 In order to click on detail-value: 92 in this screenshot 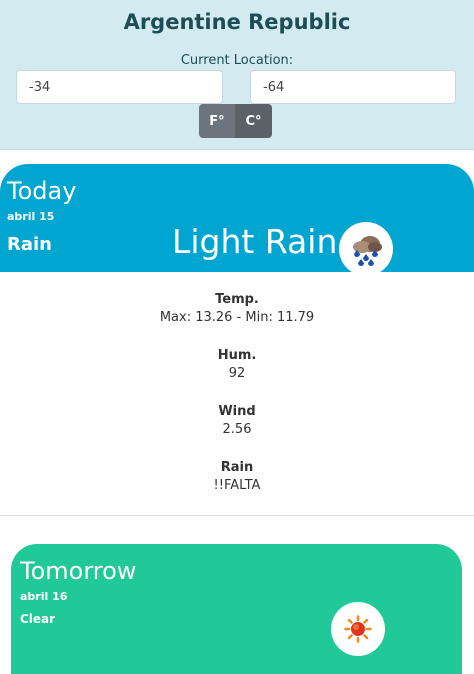, I will do `click(237, 373)`.